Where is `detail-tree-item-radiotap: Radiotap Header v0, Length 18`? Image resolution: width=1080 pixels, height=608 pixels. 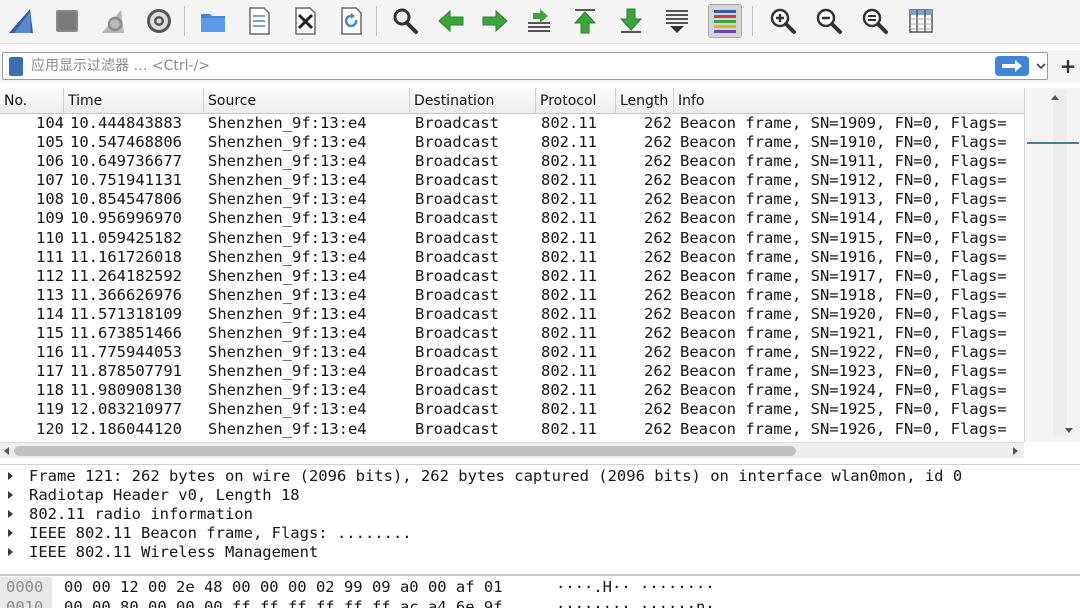 detail-tree-item-radiotap: Radiotap Header v0, Length 18 is located at coordinates (540, 495).